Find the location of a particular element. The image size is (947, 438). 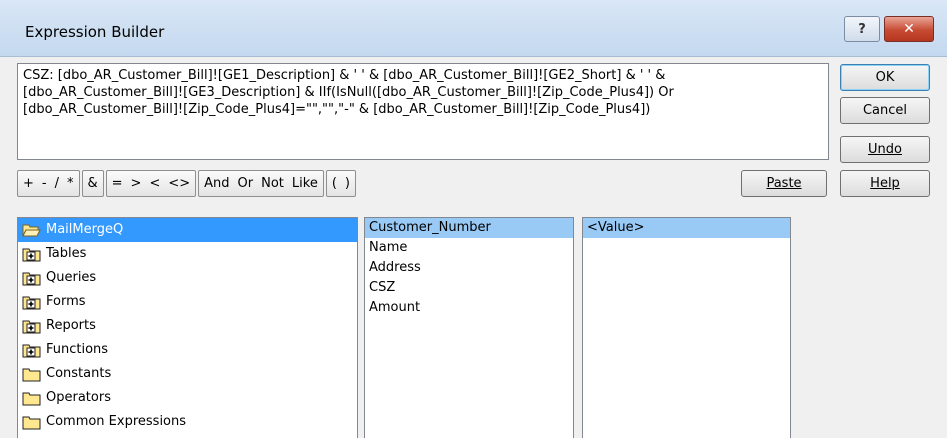

field-item: Customer_Number is located at coordinates (469, 228).